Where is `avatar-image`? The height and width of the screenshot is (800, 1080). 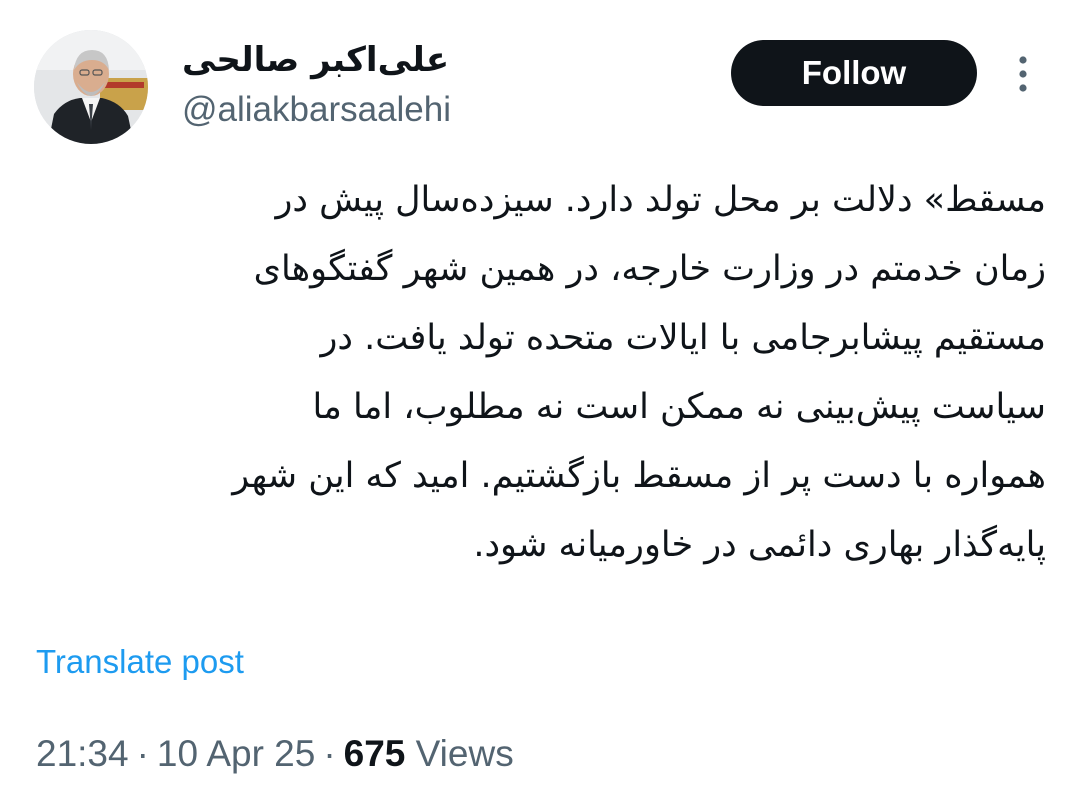
avatar-image is located at coordinates (91, 87).